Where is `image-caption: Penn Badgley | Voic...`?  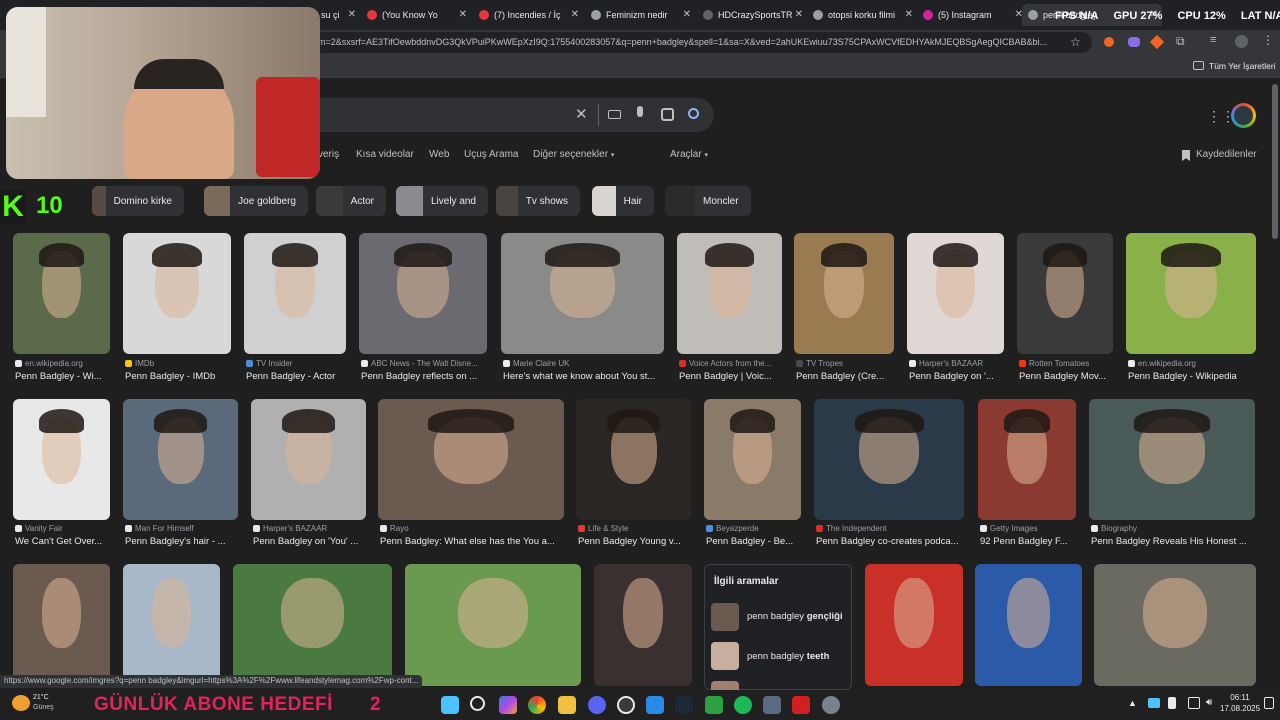 image-caption: Penn Badgley | Voic... is located at coordinates (731, 376).